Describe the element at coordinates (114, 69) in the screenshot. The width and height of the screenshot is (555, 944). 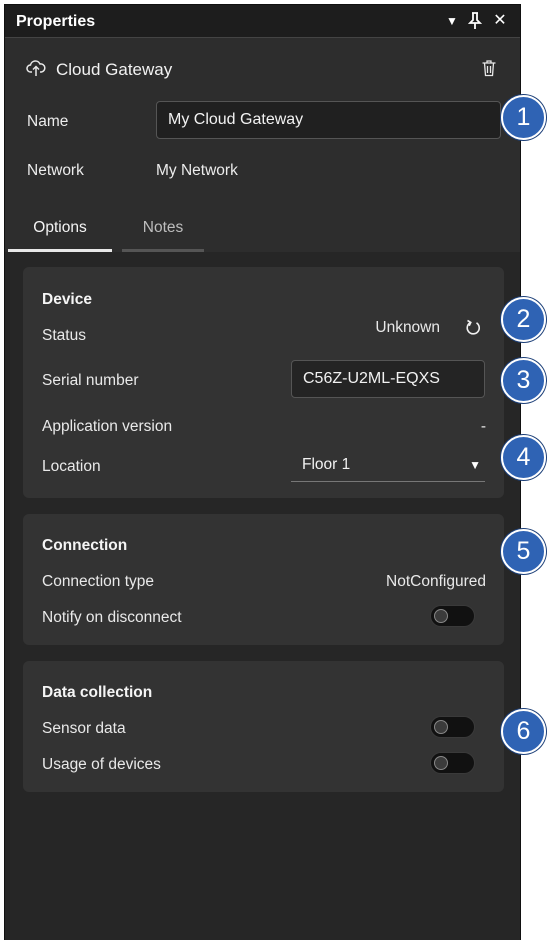
I see `item-title: Cloud Gateway` at that location.